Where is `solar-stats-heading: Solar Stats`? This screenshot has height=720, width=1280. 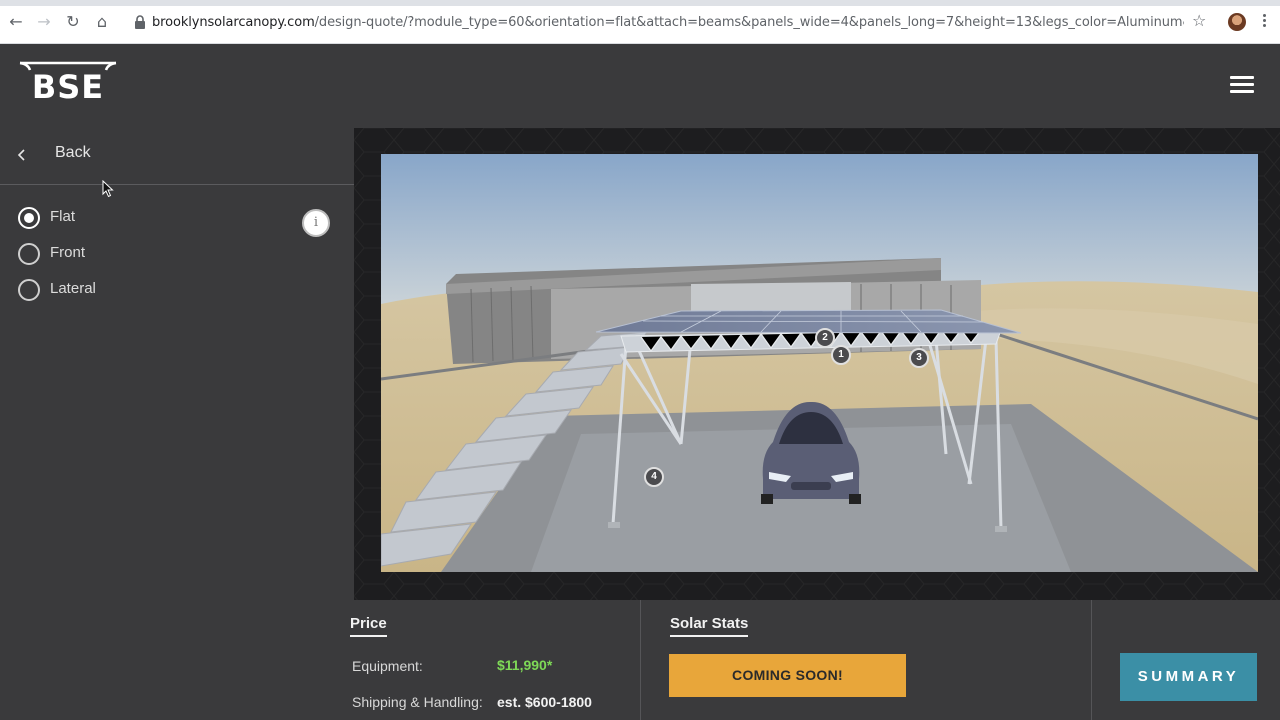
solar-stats-heading: Solar Stats is located at coordinates (709, 626).